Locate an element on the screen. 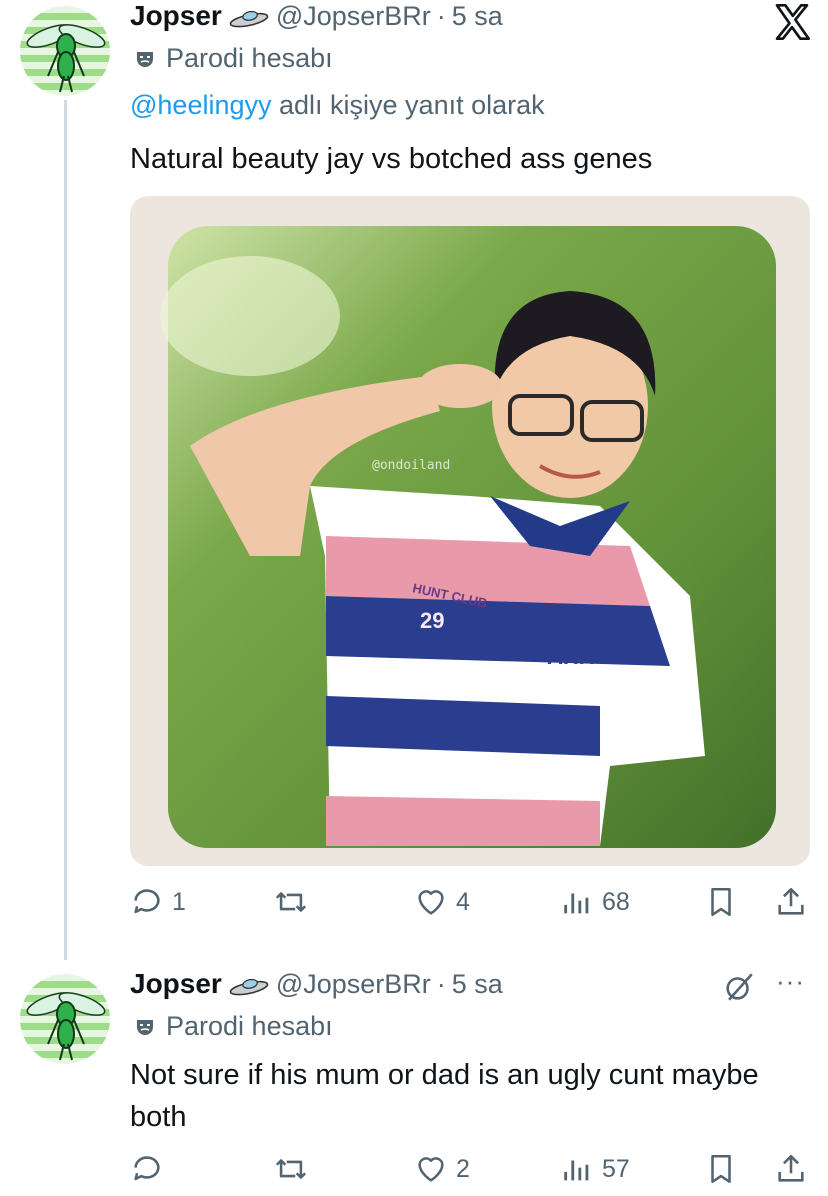 This screenshot has width=828, height=1196. views-count: 57 is located at coordinates (616, 1168).